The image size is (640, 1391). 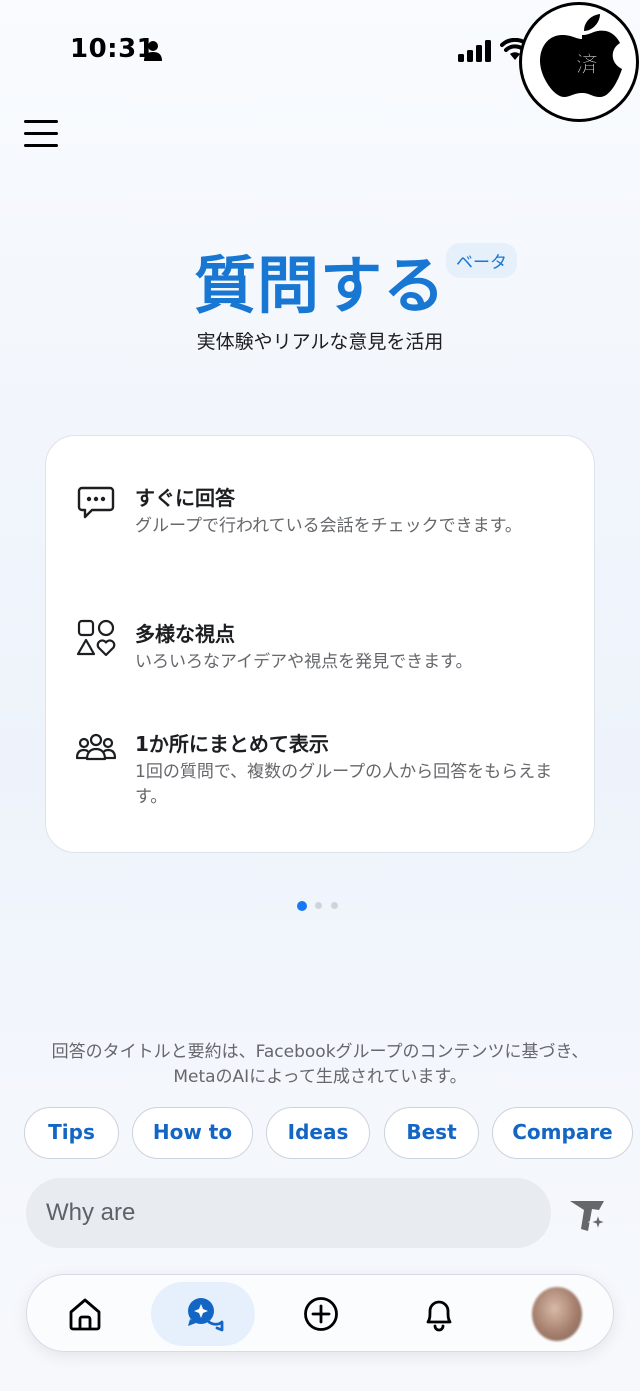 What do you see at coordinates (319, 285) in the screenshot?
I see `page-title: 質問する` at bounding box center [319, 285].